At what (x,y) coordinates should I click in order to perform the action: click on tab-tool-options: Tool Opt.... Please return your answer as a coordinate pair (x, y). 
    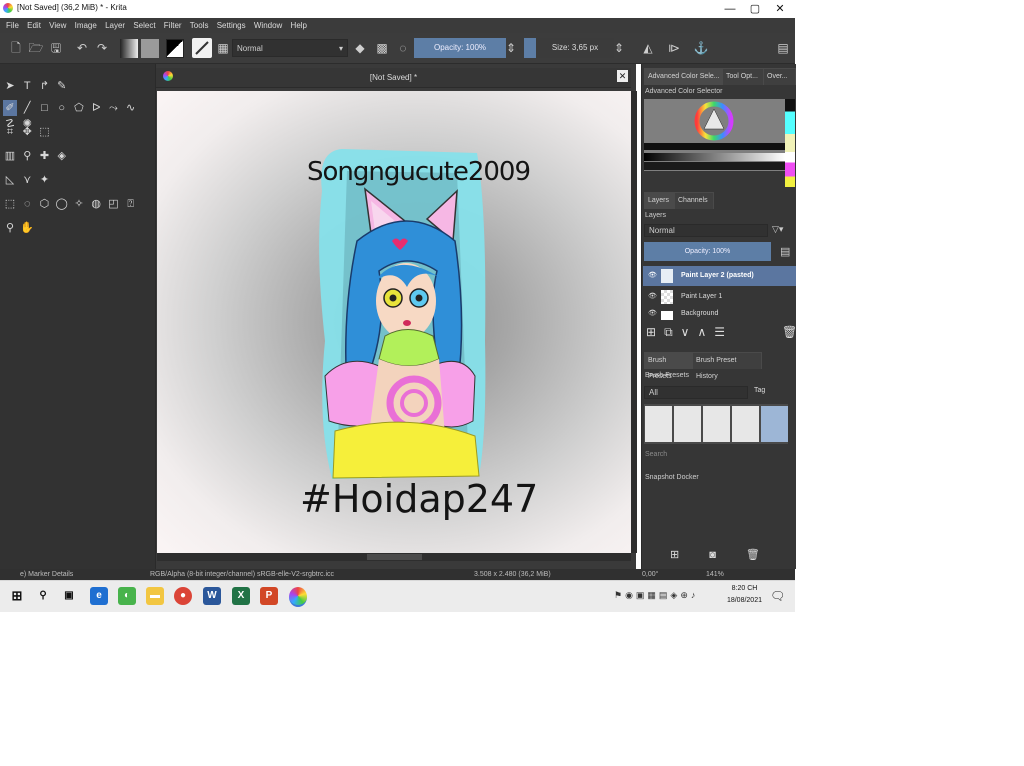
    Looking at the image, I should click on (743, 76).